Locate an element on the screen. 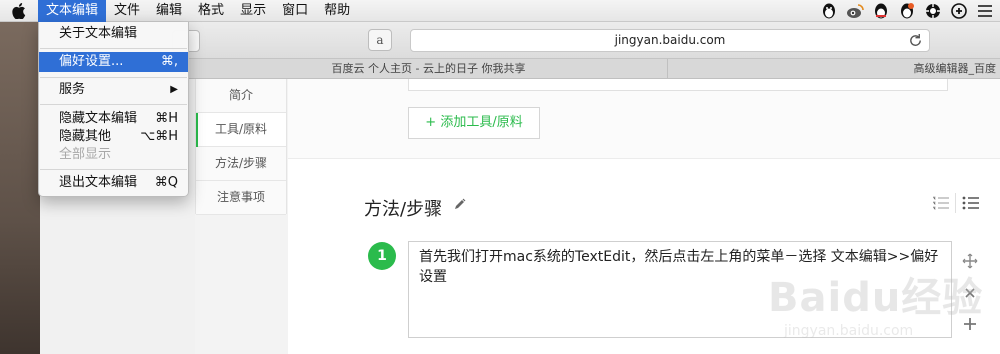  menu-item-services: 服务 ▶ is located at coordinates (113, 90).